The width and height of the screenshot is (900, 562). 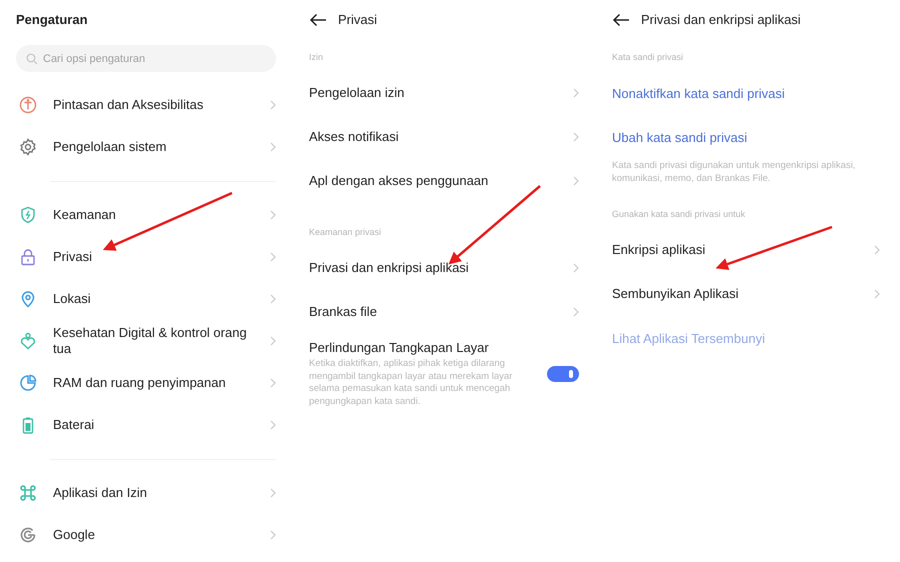 What do you see at coordinates (146, 215) in the screenshot?
I see `settings-item: Keamanan` at bounding box center [146, 215].